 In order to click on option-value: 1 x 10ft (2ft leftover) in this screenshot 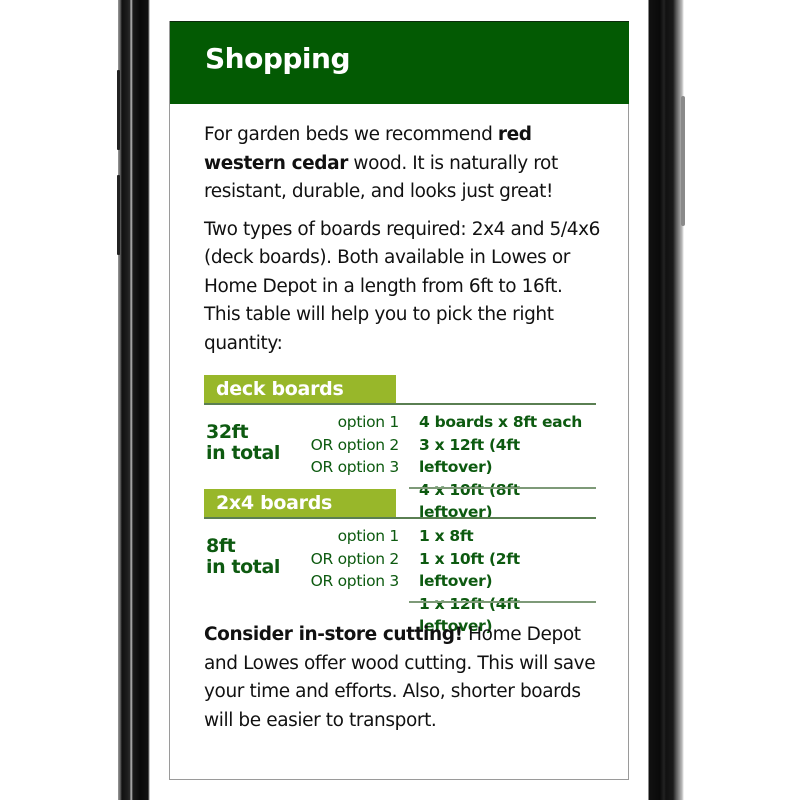, I will do `click(469, 570)`.